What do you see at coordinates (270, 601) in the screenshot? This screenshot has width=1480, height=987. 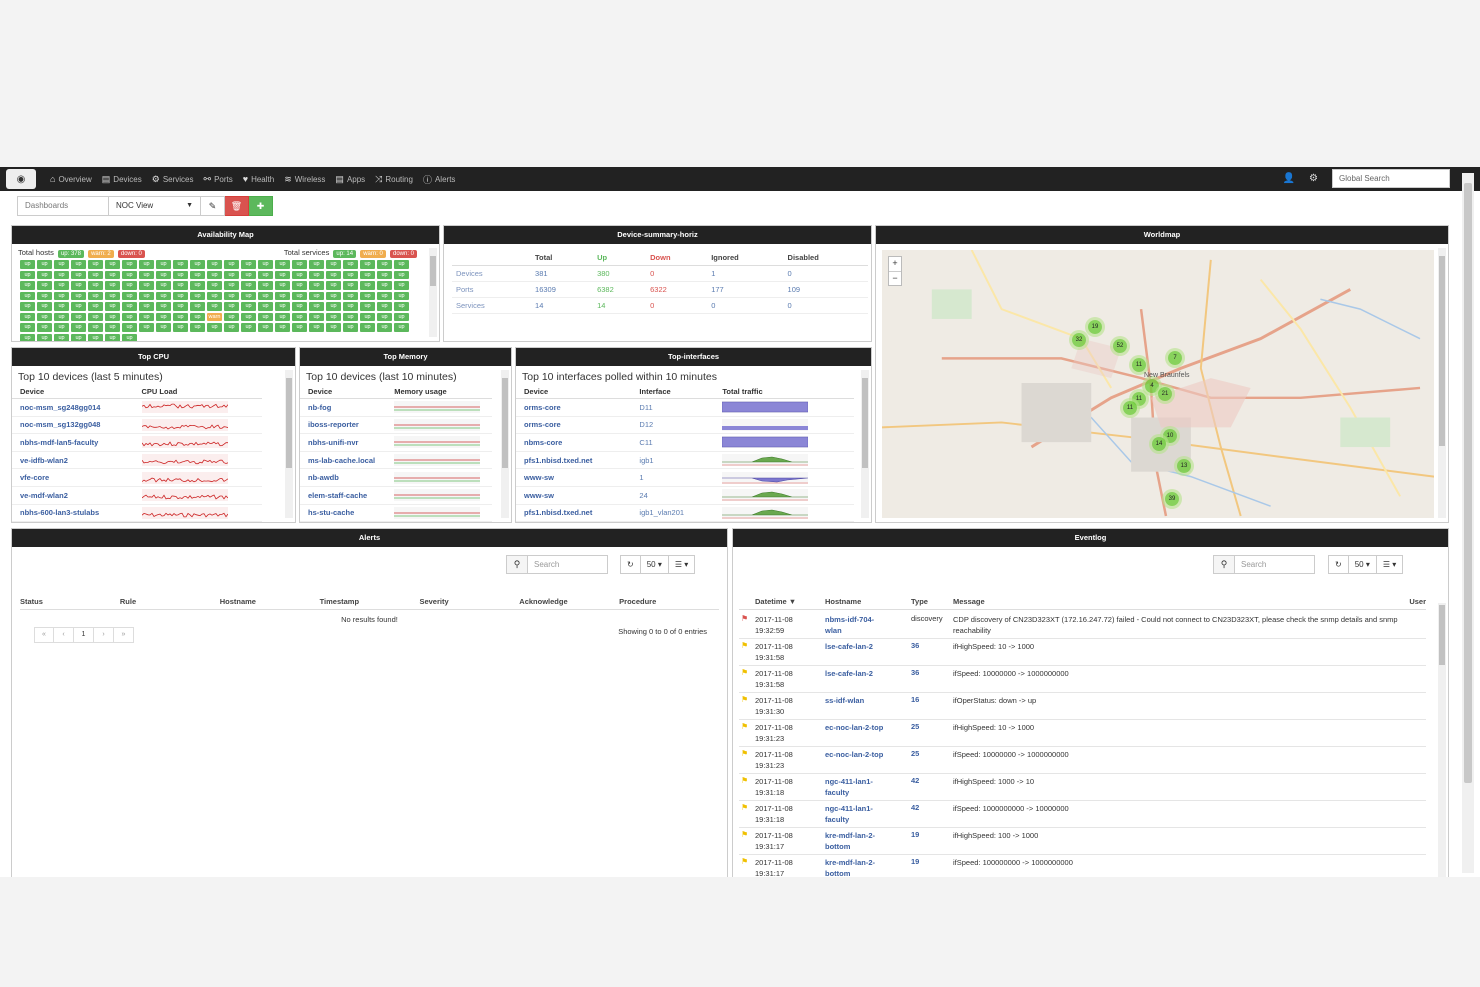 I see `column-header: Hostname` at bounding box center [270, 601].